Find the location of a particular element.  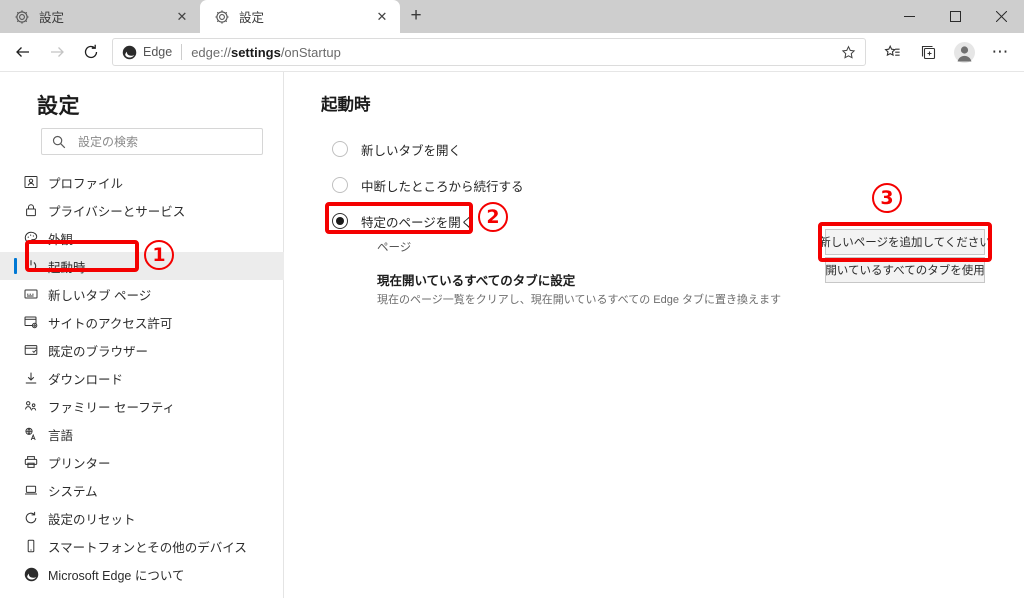

sidebar-item-label: 外観 is located at coordinates (61, 239).